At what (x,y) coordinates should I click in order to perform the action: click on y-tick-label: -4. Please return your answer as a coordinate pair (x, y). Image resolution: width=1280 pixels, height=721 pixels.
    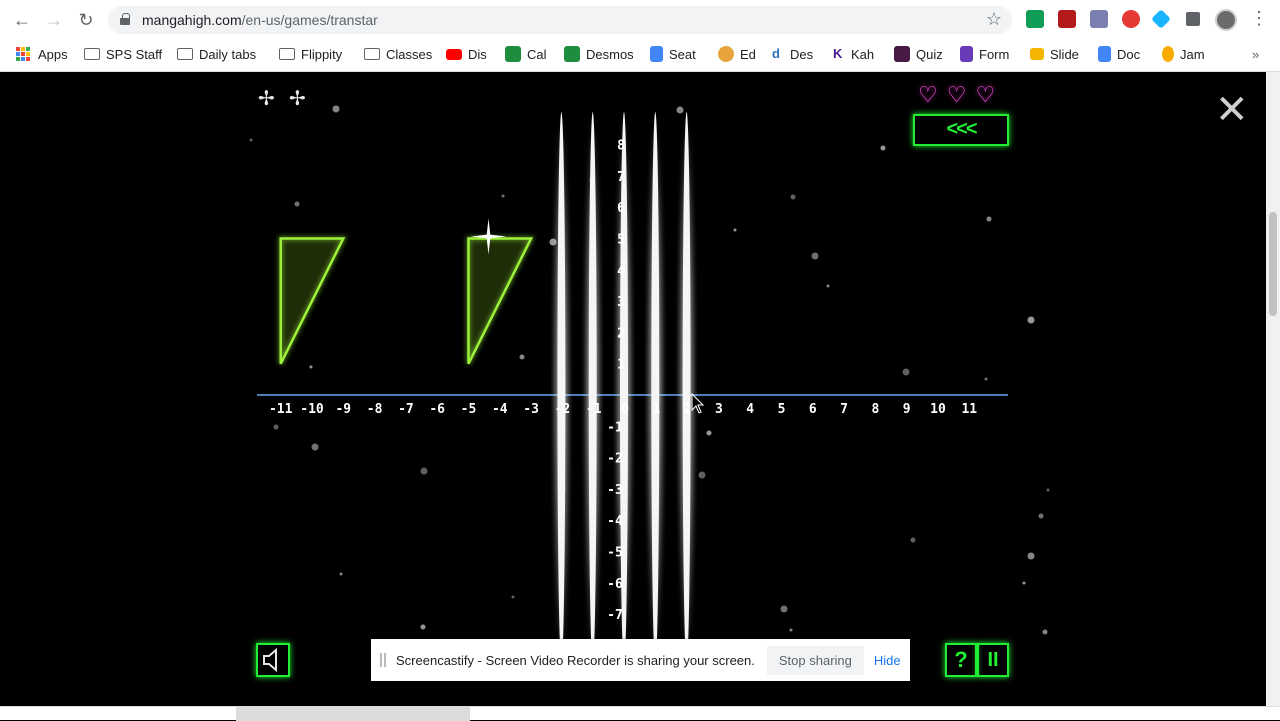
    Looking at the image, I should click on (615, 521).